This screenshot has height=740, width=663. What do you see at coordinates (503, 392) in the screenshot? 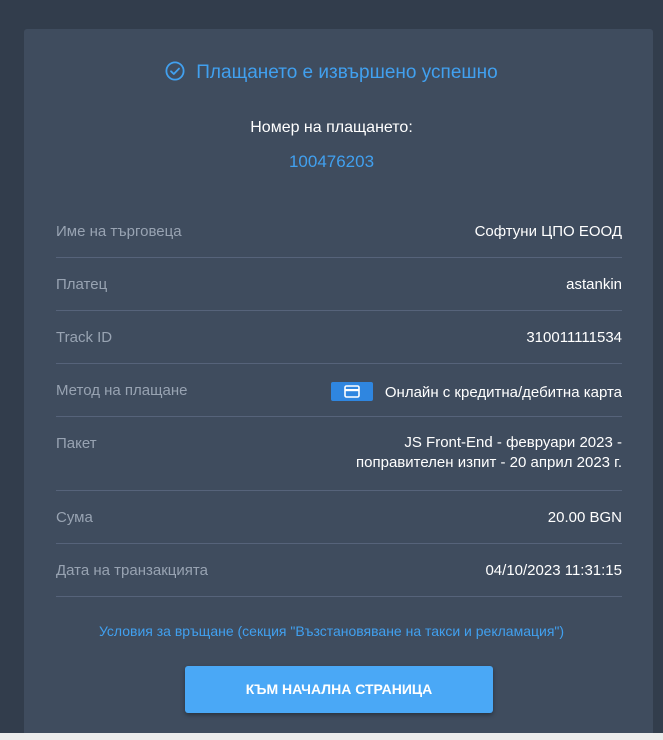
I see `payment-method-value: Онлайн с кредитна/дебитна карта` at bounding box center [503, 392].